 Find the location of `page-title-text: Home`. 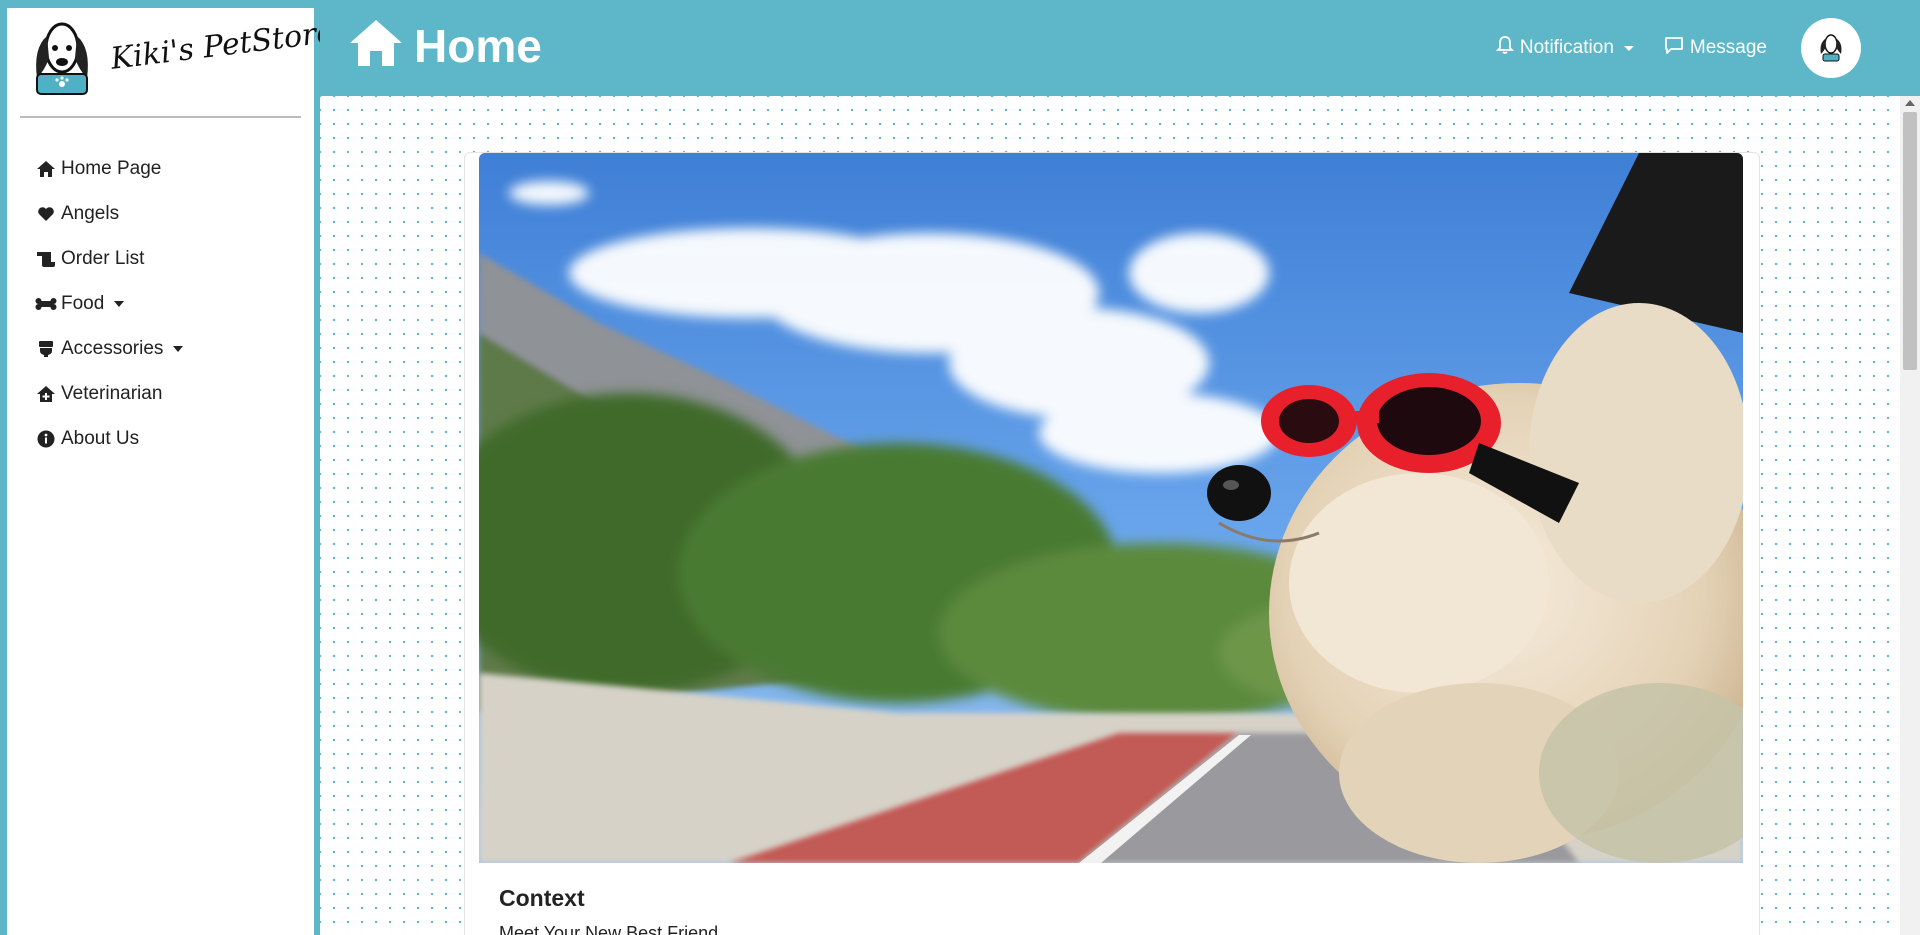

page-title-text: Home is located at coordinates (478, 45).